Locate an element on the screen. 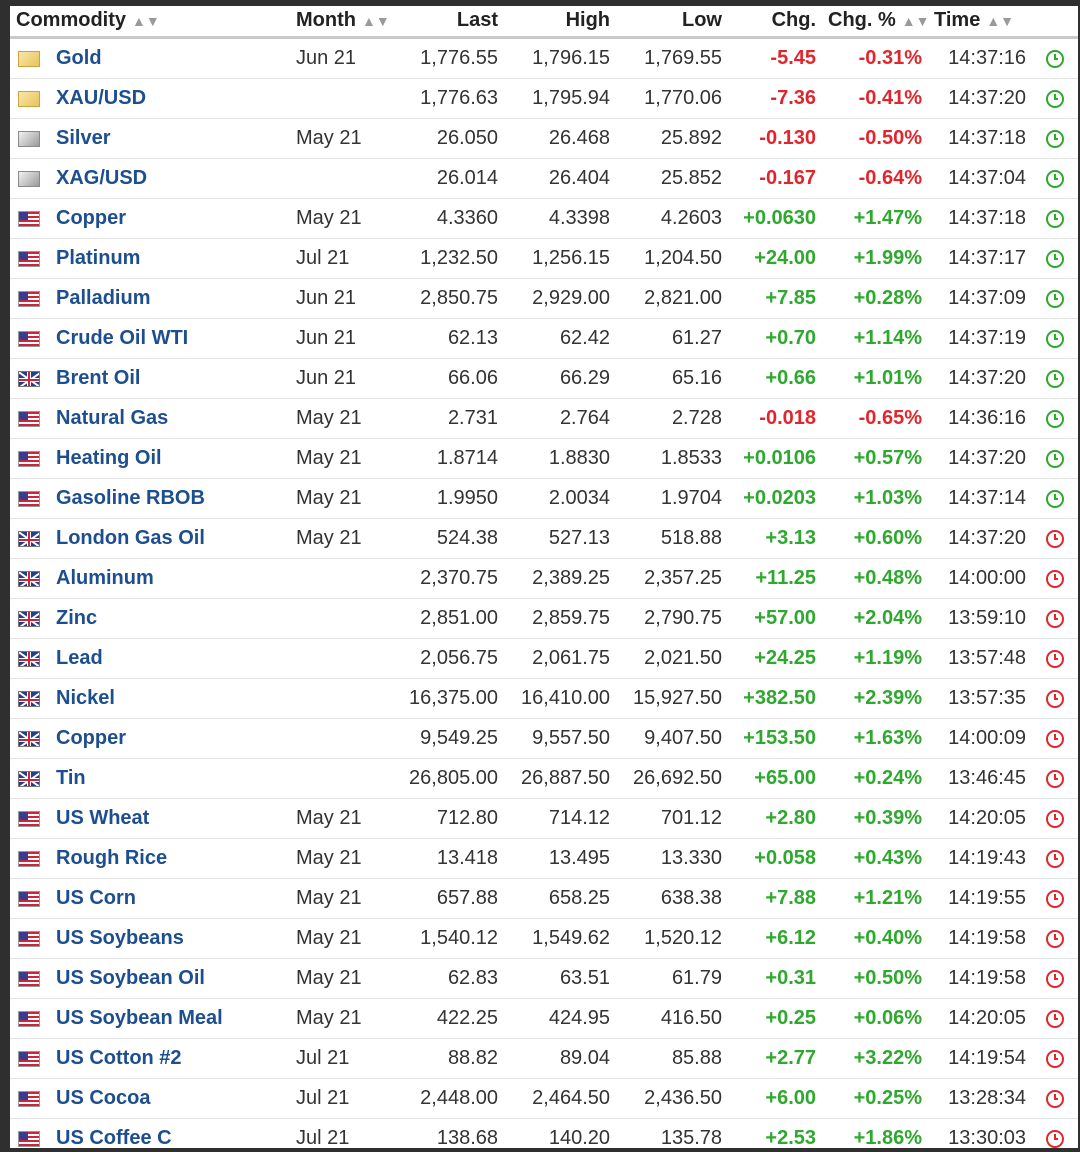  commodity-link: Gasoline RBOB is located at coordinates (170, 498).